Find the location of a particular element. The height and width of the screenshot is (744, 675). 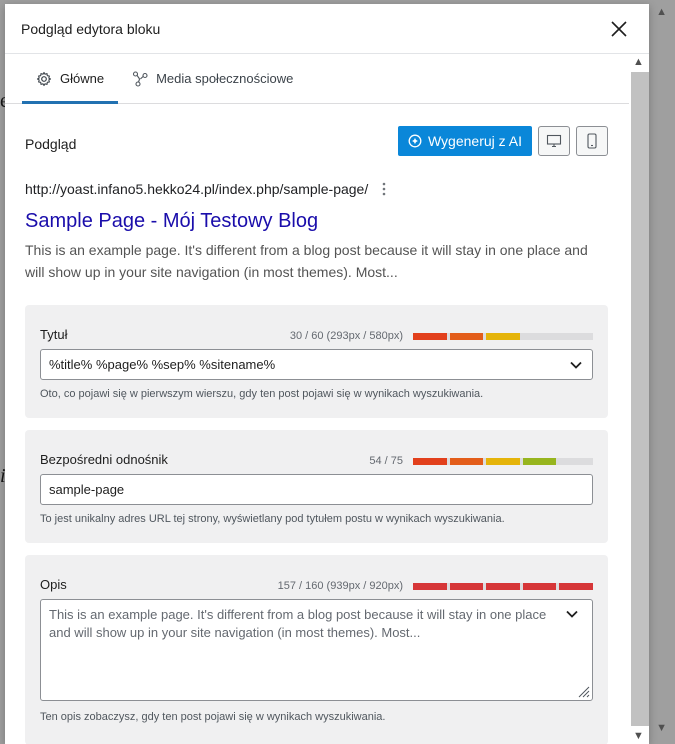

meta-description-head: Opis 157 / 160 (939px / 920px) is located at coordinates (316, 584).